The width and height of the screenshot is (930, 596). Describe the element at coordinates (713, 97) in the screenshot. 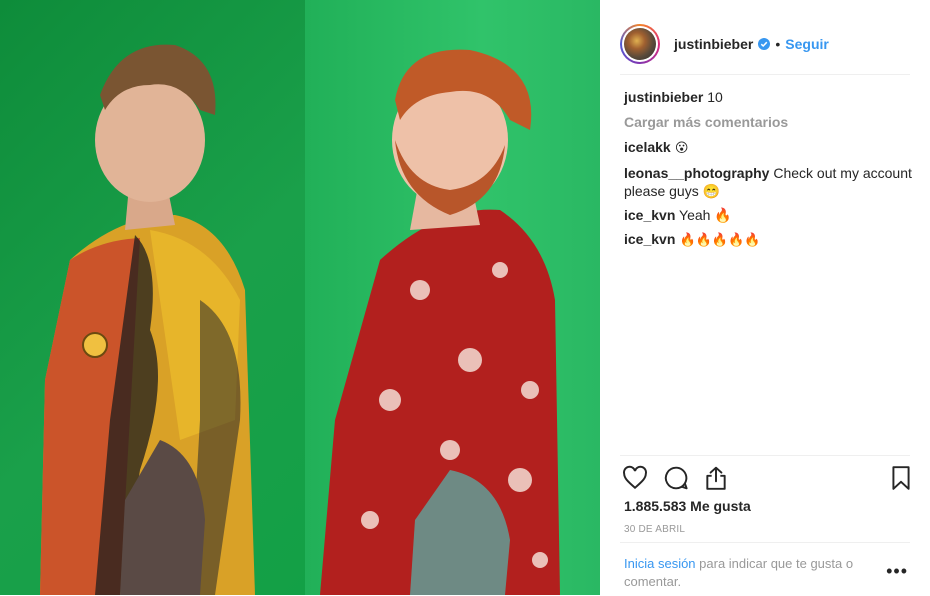

I see `caption-text: 10` at that location.